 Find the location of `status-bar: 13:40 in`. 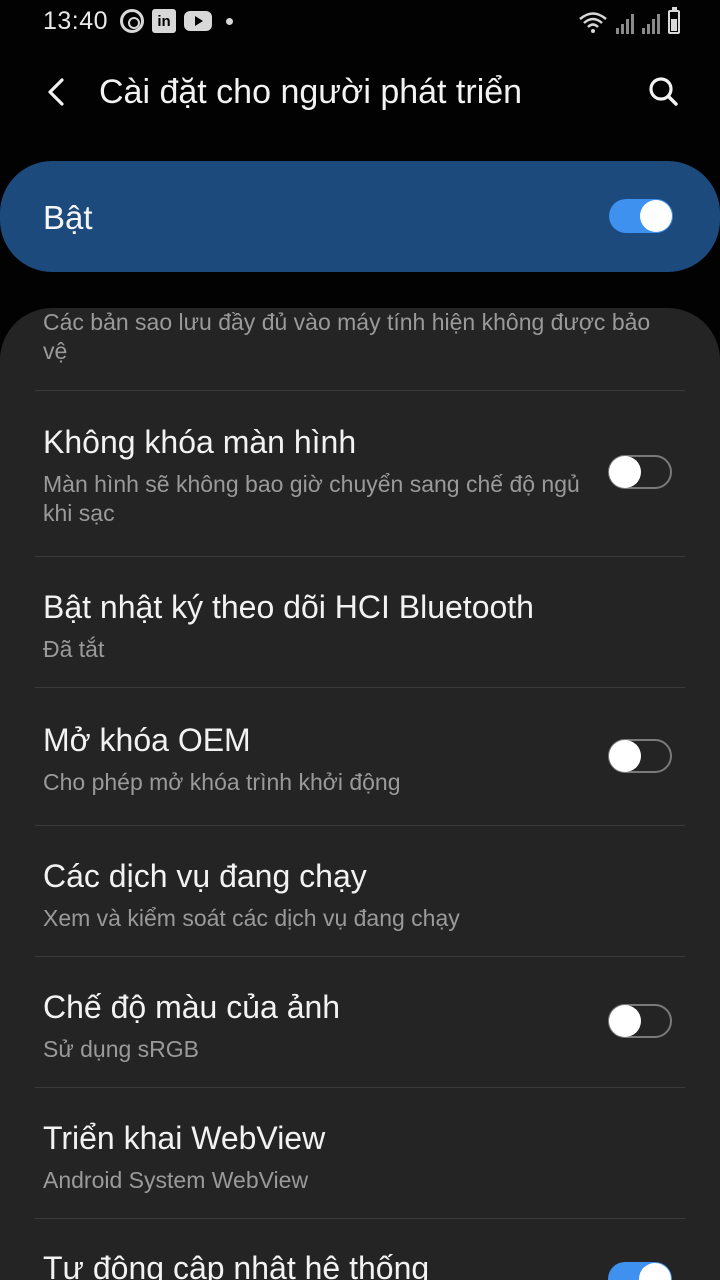

status-bar: 13:40 in is located at coordinates (360, 22).